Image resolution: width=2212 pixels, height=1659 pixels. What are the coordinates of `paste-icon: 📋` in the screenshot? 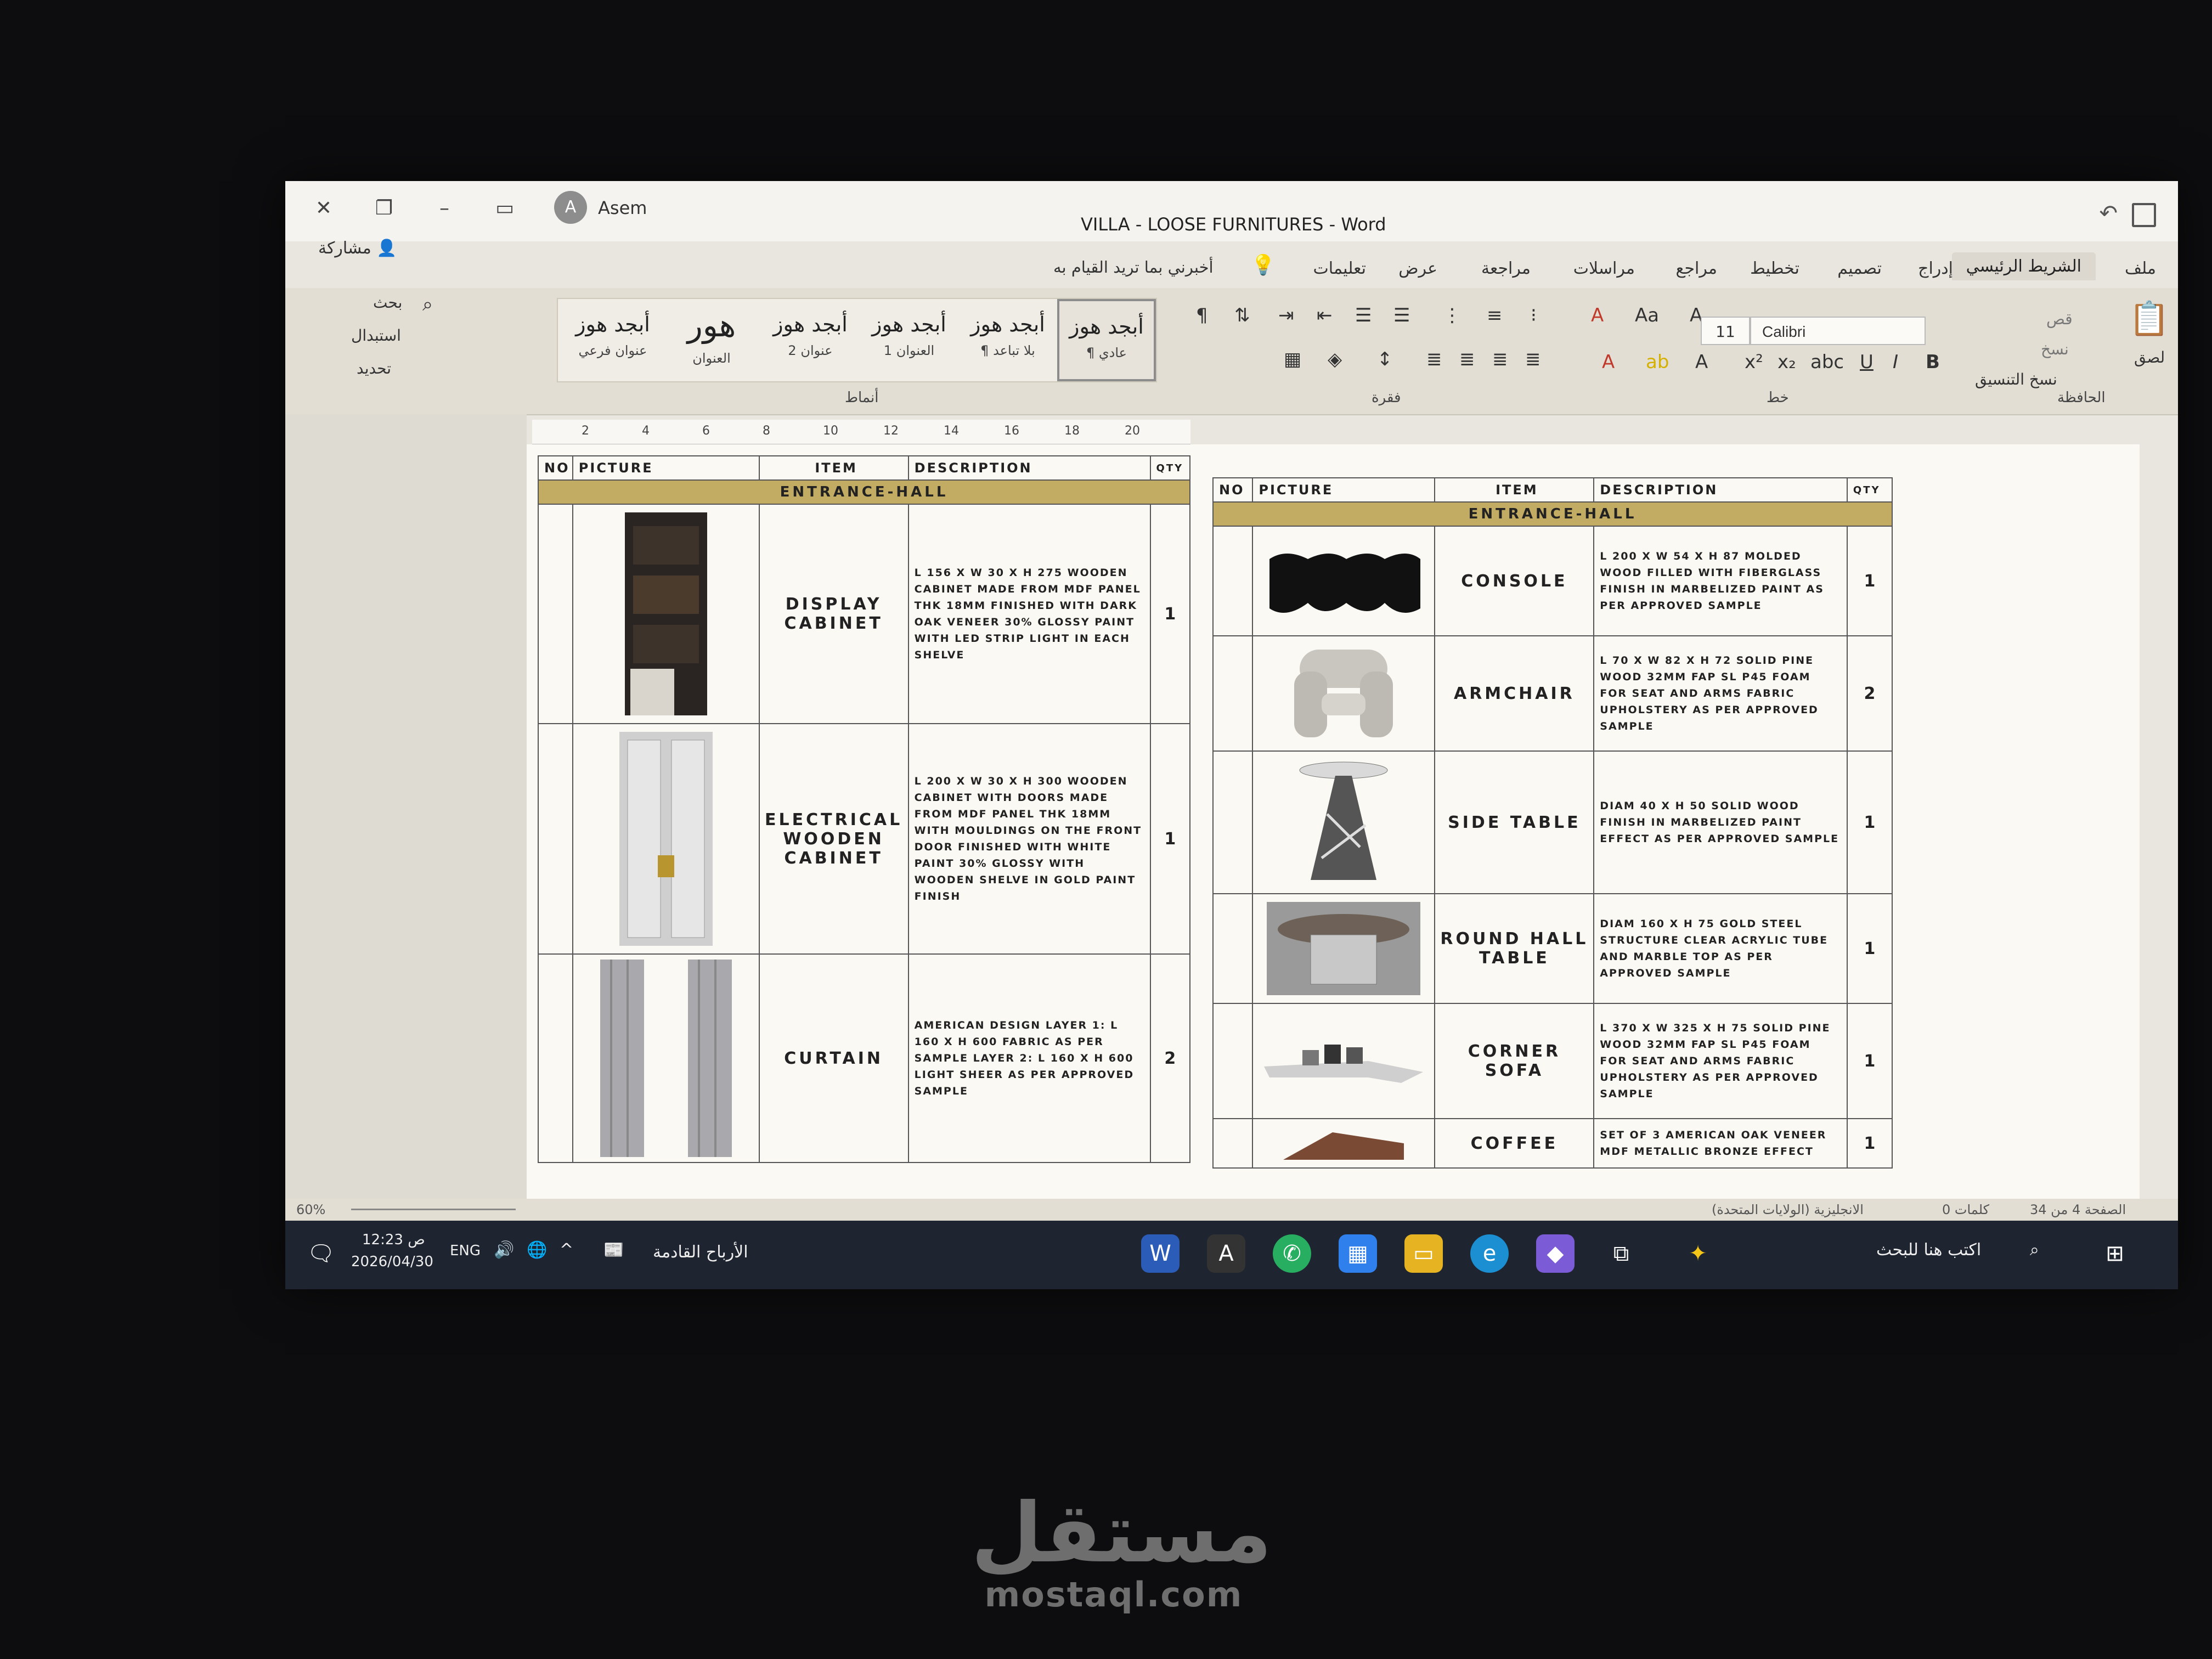 It's located at (2149, 319).